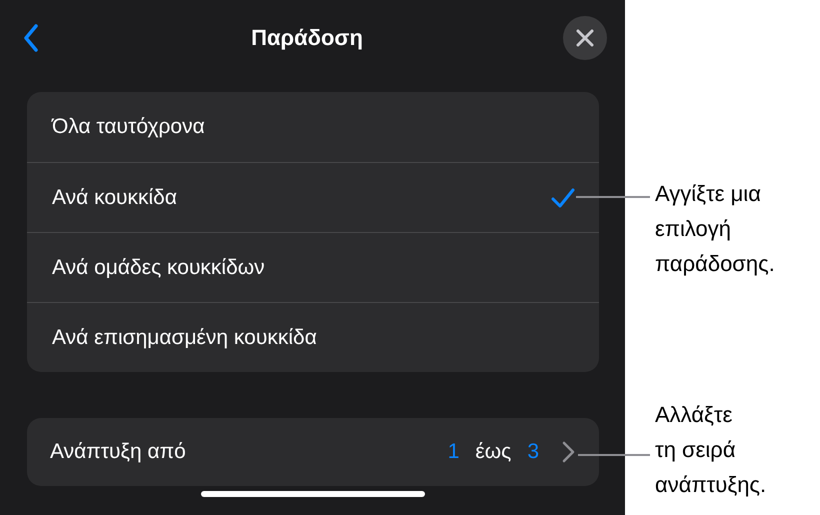 The height and width of the screenshot is (515, 820). Describe the element at coordinates (307, 38) in the screenshot. I see `panel-title: Παράδοση` at that location.